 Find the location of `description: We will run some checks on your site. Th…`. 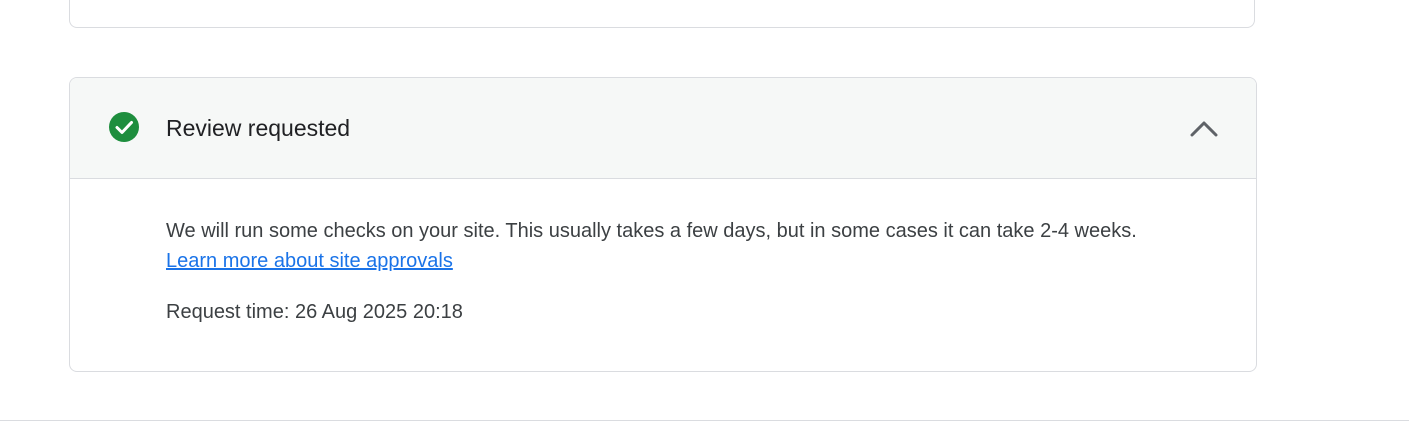

description: We will run some checks on your site. Th… is located at coordinates (651, 231).